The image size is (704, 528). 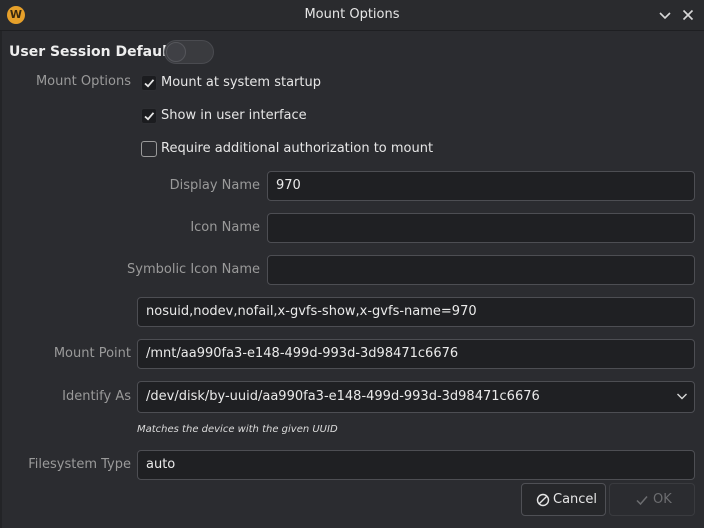 What do you see at coordinates (575, 499) in the screenshot?
I see `cancel-button-label: Cancel` at bounding box center [575, 499].